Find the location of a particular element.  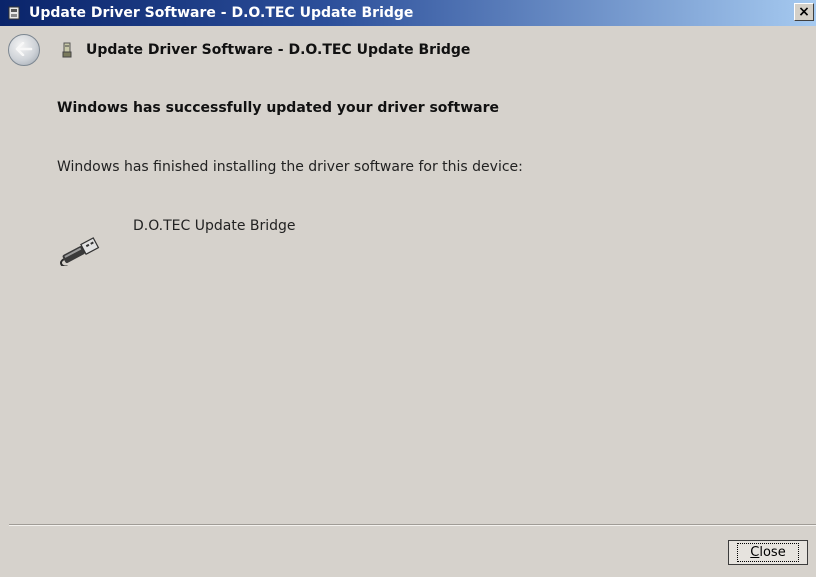

back-button is located at coordinates (24, 50).